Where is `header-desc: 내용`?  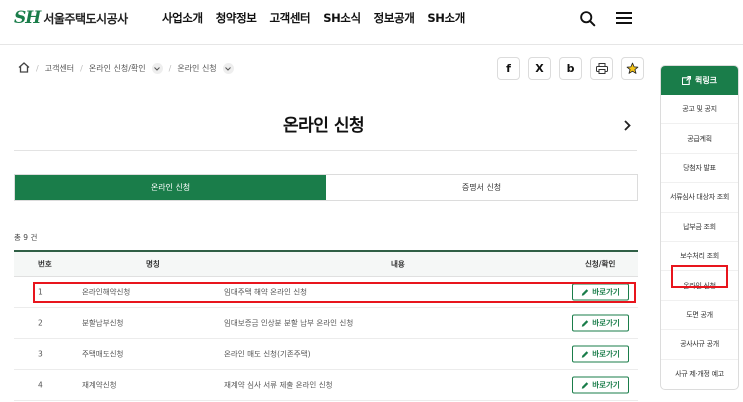
header-desc: 내용 is located at coordinates (398, 264).